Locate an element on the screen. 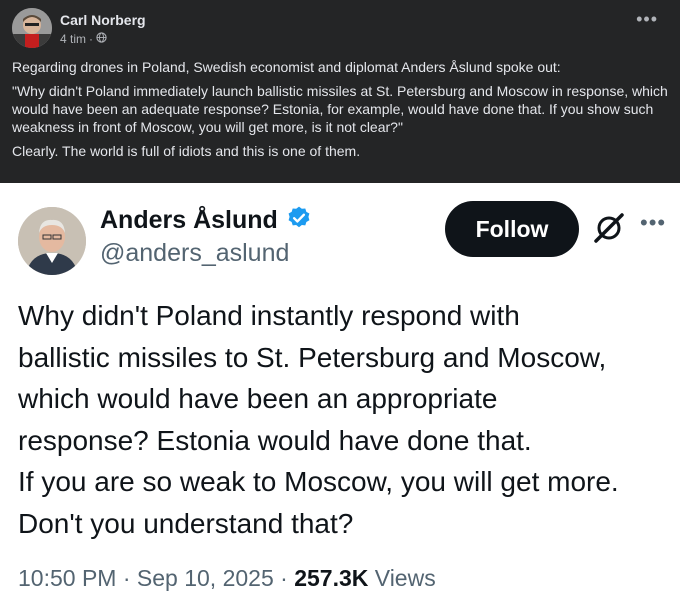 Image resolution: width=680 pixels, height=607 pixels. tweet-author-avatar is located at coordinates (52, 241).